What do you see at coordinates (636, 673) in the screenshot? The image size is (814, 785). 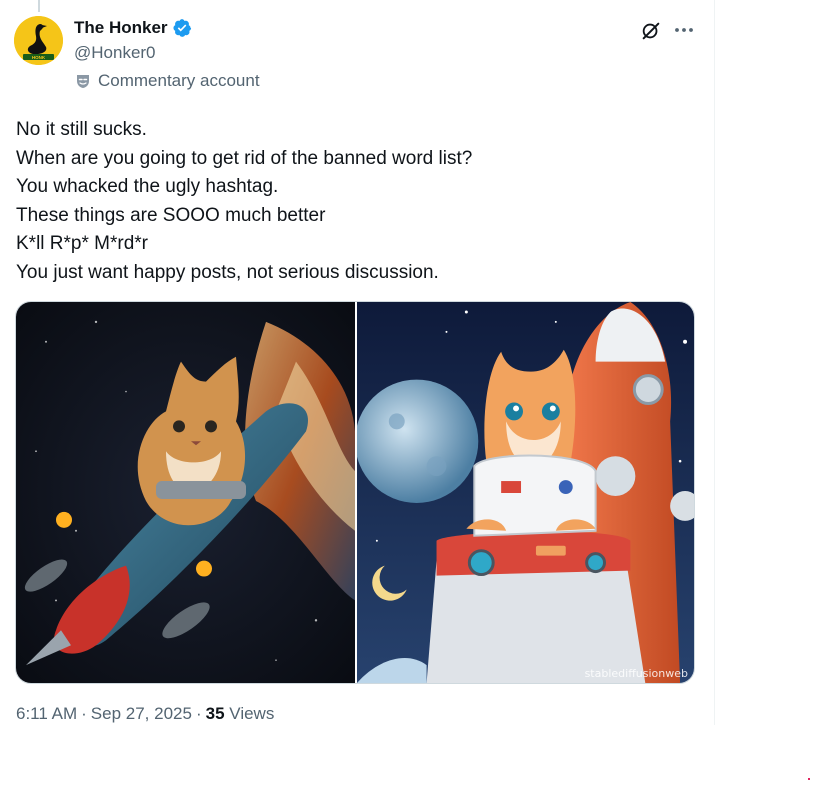 I see `image-watermark: stablediffusionweb` at bounding box center [636, 673].